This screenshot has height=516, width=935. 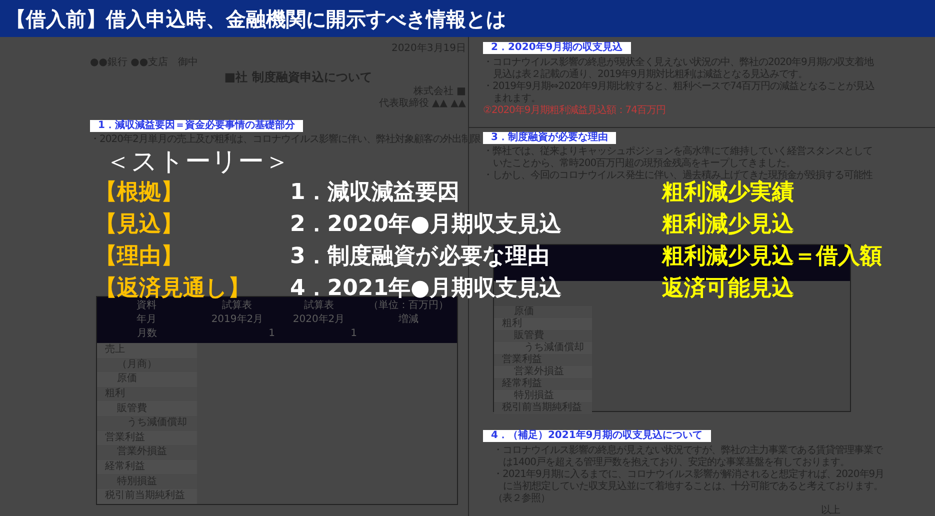 What do you see at coordinates (574, 111) in the screenshot?
I see `body-text-line: ②2020年9月期粗利減益見込額：74百万円` at bounding box center [574, 111].